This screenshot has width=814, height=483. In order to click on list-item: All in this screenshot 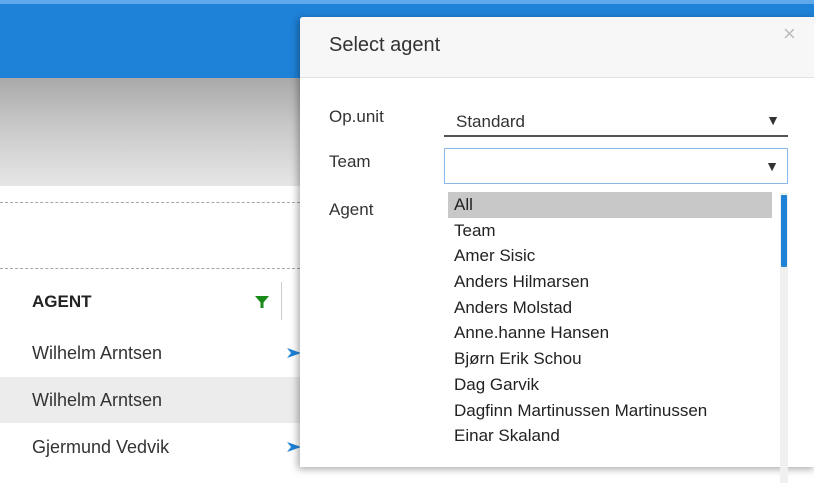, I will do `click(610, 205)`.